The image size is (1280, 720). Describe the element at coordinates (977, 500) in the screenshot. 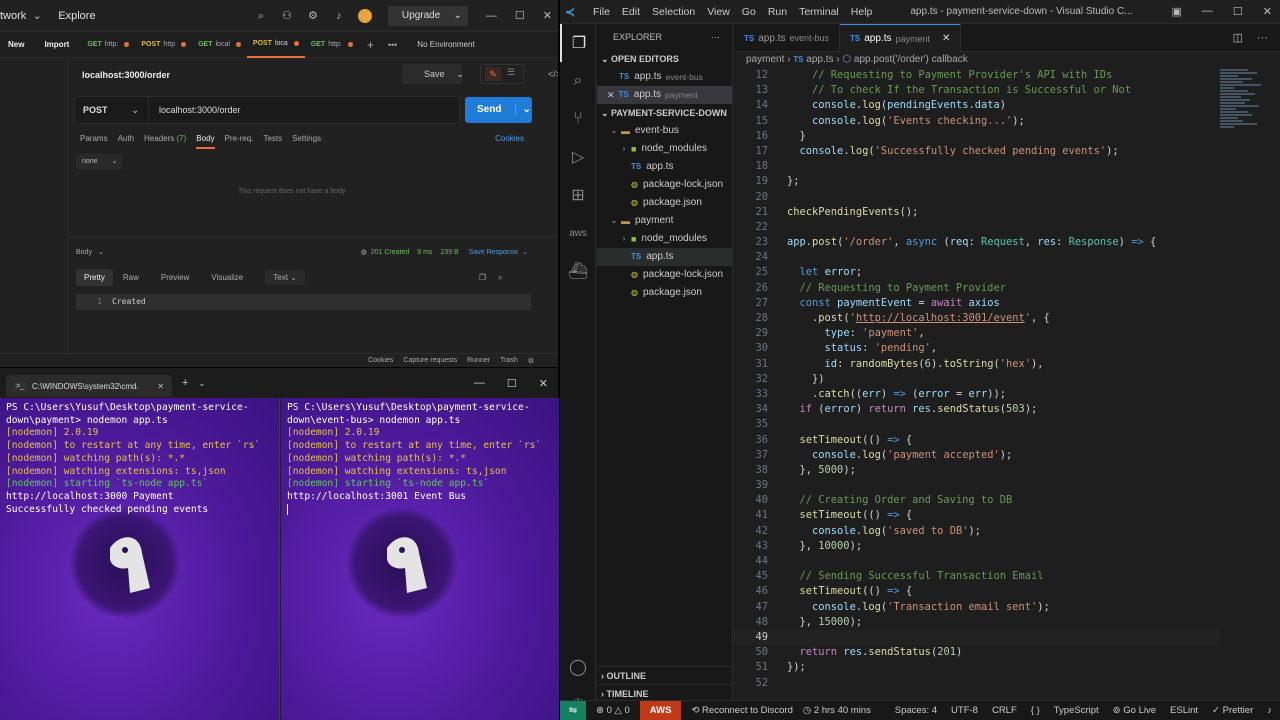

I see `code-line: 40 // Creating Order and Saving to DB` at that location.